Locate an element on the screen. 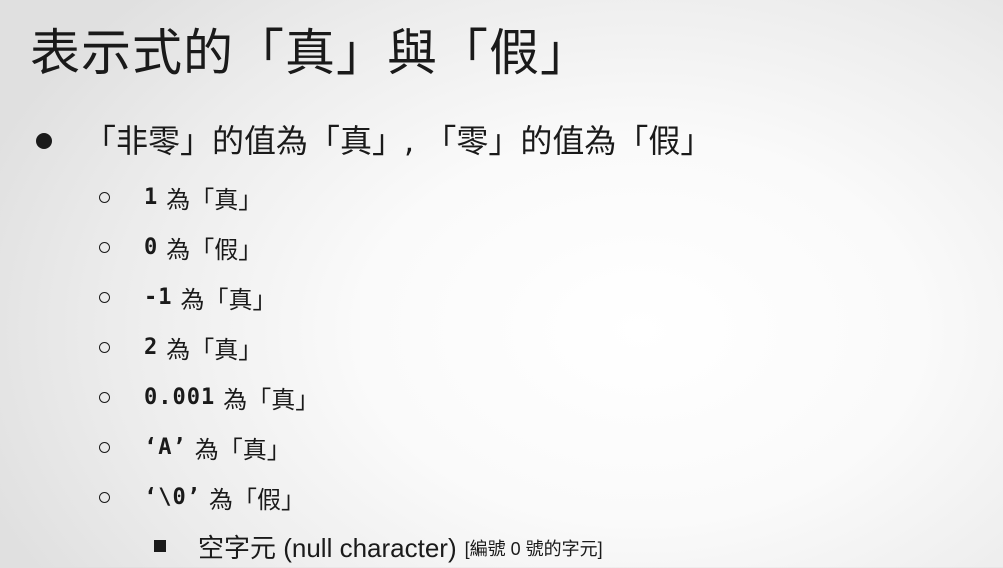 This screenshot has width=1003, height=568. example-code: 1 is located at coordinates (151, 197).